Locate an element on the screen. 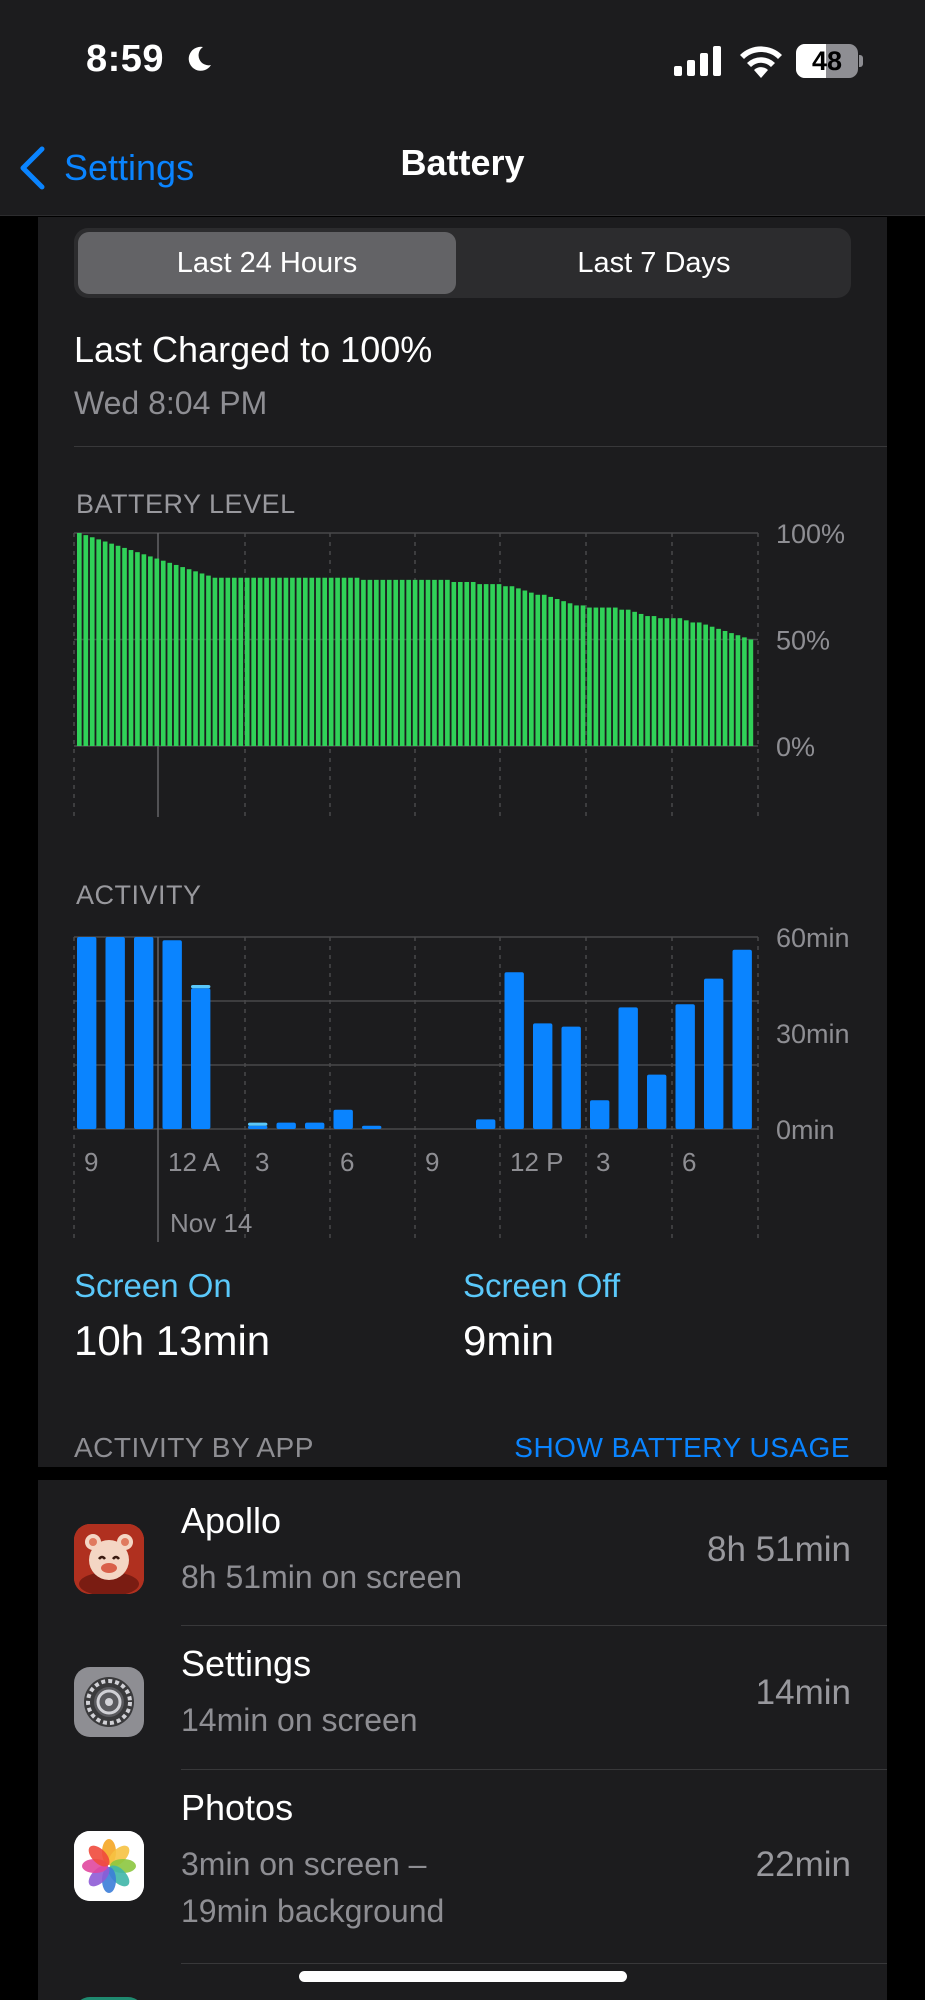 The width and height of the screenshot is (925, 2000). page-title: Battery is located at coordinates (462, 162).